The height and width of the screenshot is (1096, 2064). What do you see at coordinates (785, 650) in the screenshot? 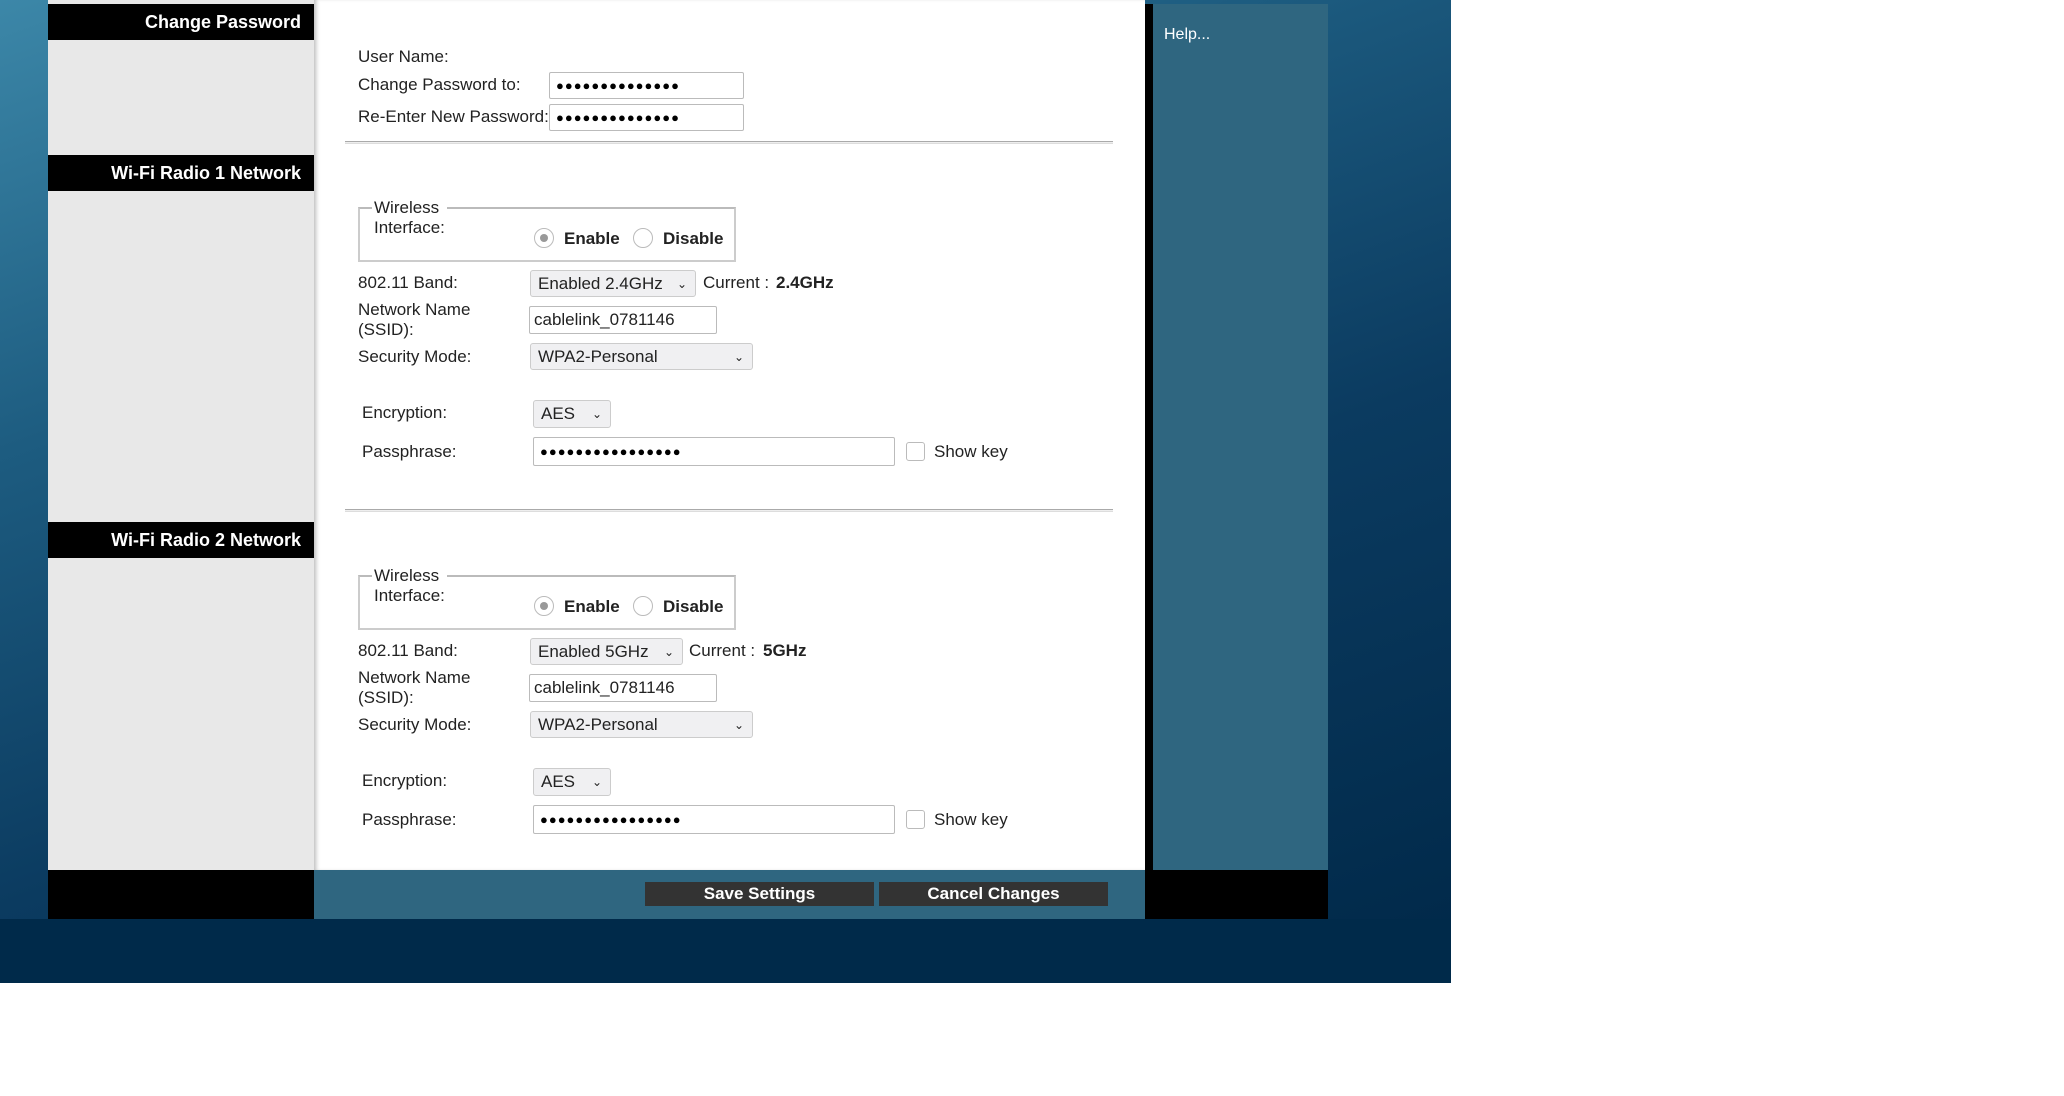
I see `current-band-value: 5GHz` at bounding box center [785, 650].